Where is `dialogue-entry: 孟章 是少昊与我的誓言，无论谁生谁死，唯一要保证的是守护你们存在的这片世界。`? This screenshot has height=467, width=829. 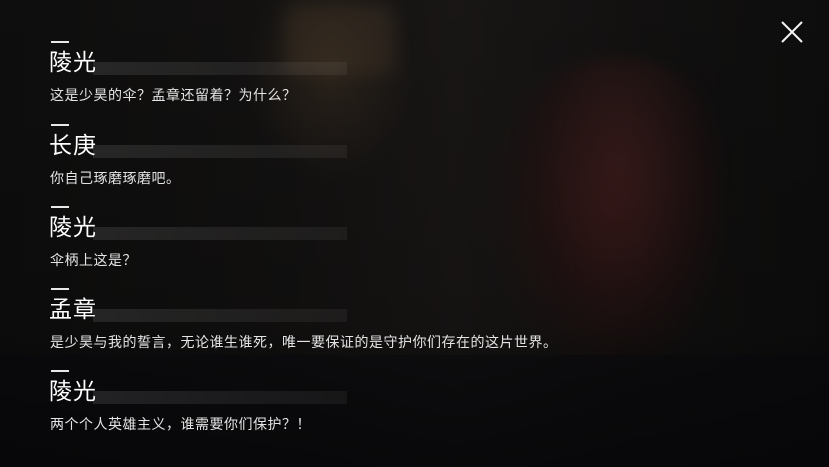 dialogue-entry: 孟章 是少昊与我的誓言，无论谁生谁死，唯一要保证的是守护你们存在的这片世界。 is located at coordinates (369, 328).